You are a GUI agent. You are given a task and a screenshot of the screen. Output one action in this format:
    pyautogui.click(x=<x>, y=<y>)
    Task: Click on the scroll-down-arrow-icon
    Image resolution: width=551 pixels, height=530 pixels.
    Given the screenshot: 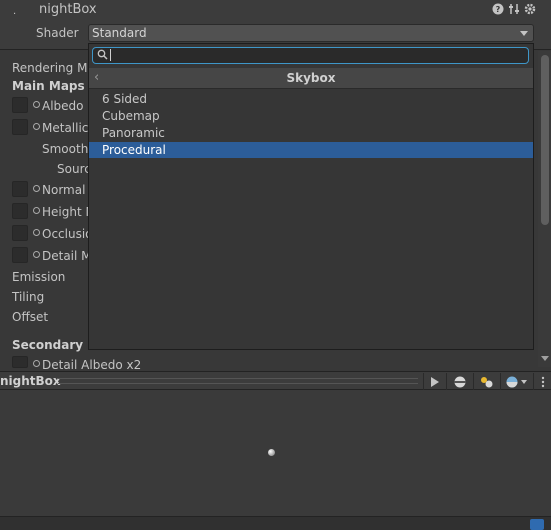 What is the action you would take?
    pyautogui.click(x=545, y=358)
    